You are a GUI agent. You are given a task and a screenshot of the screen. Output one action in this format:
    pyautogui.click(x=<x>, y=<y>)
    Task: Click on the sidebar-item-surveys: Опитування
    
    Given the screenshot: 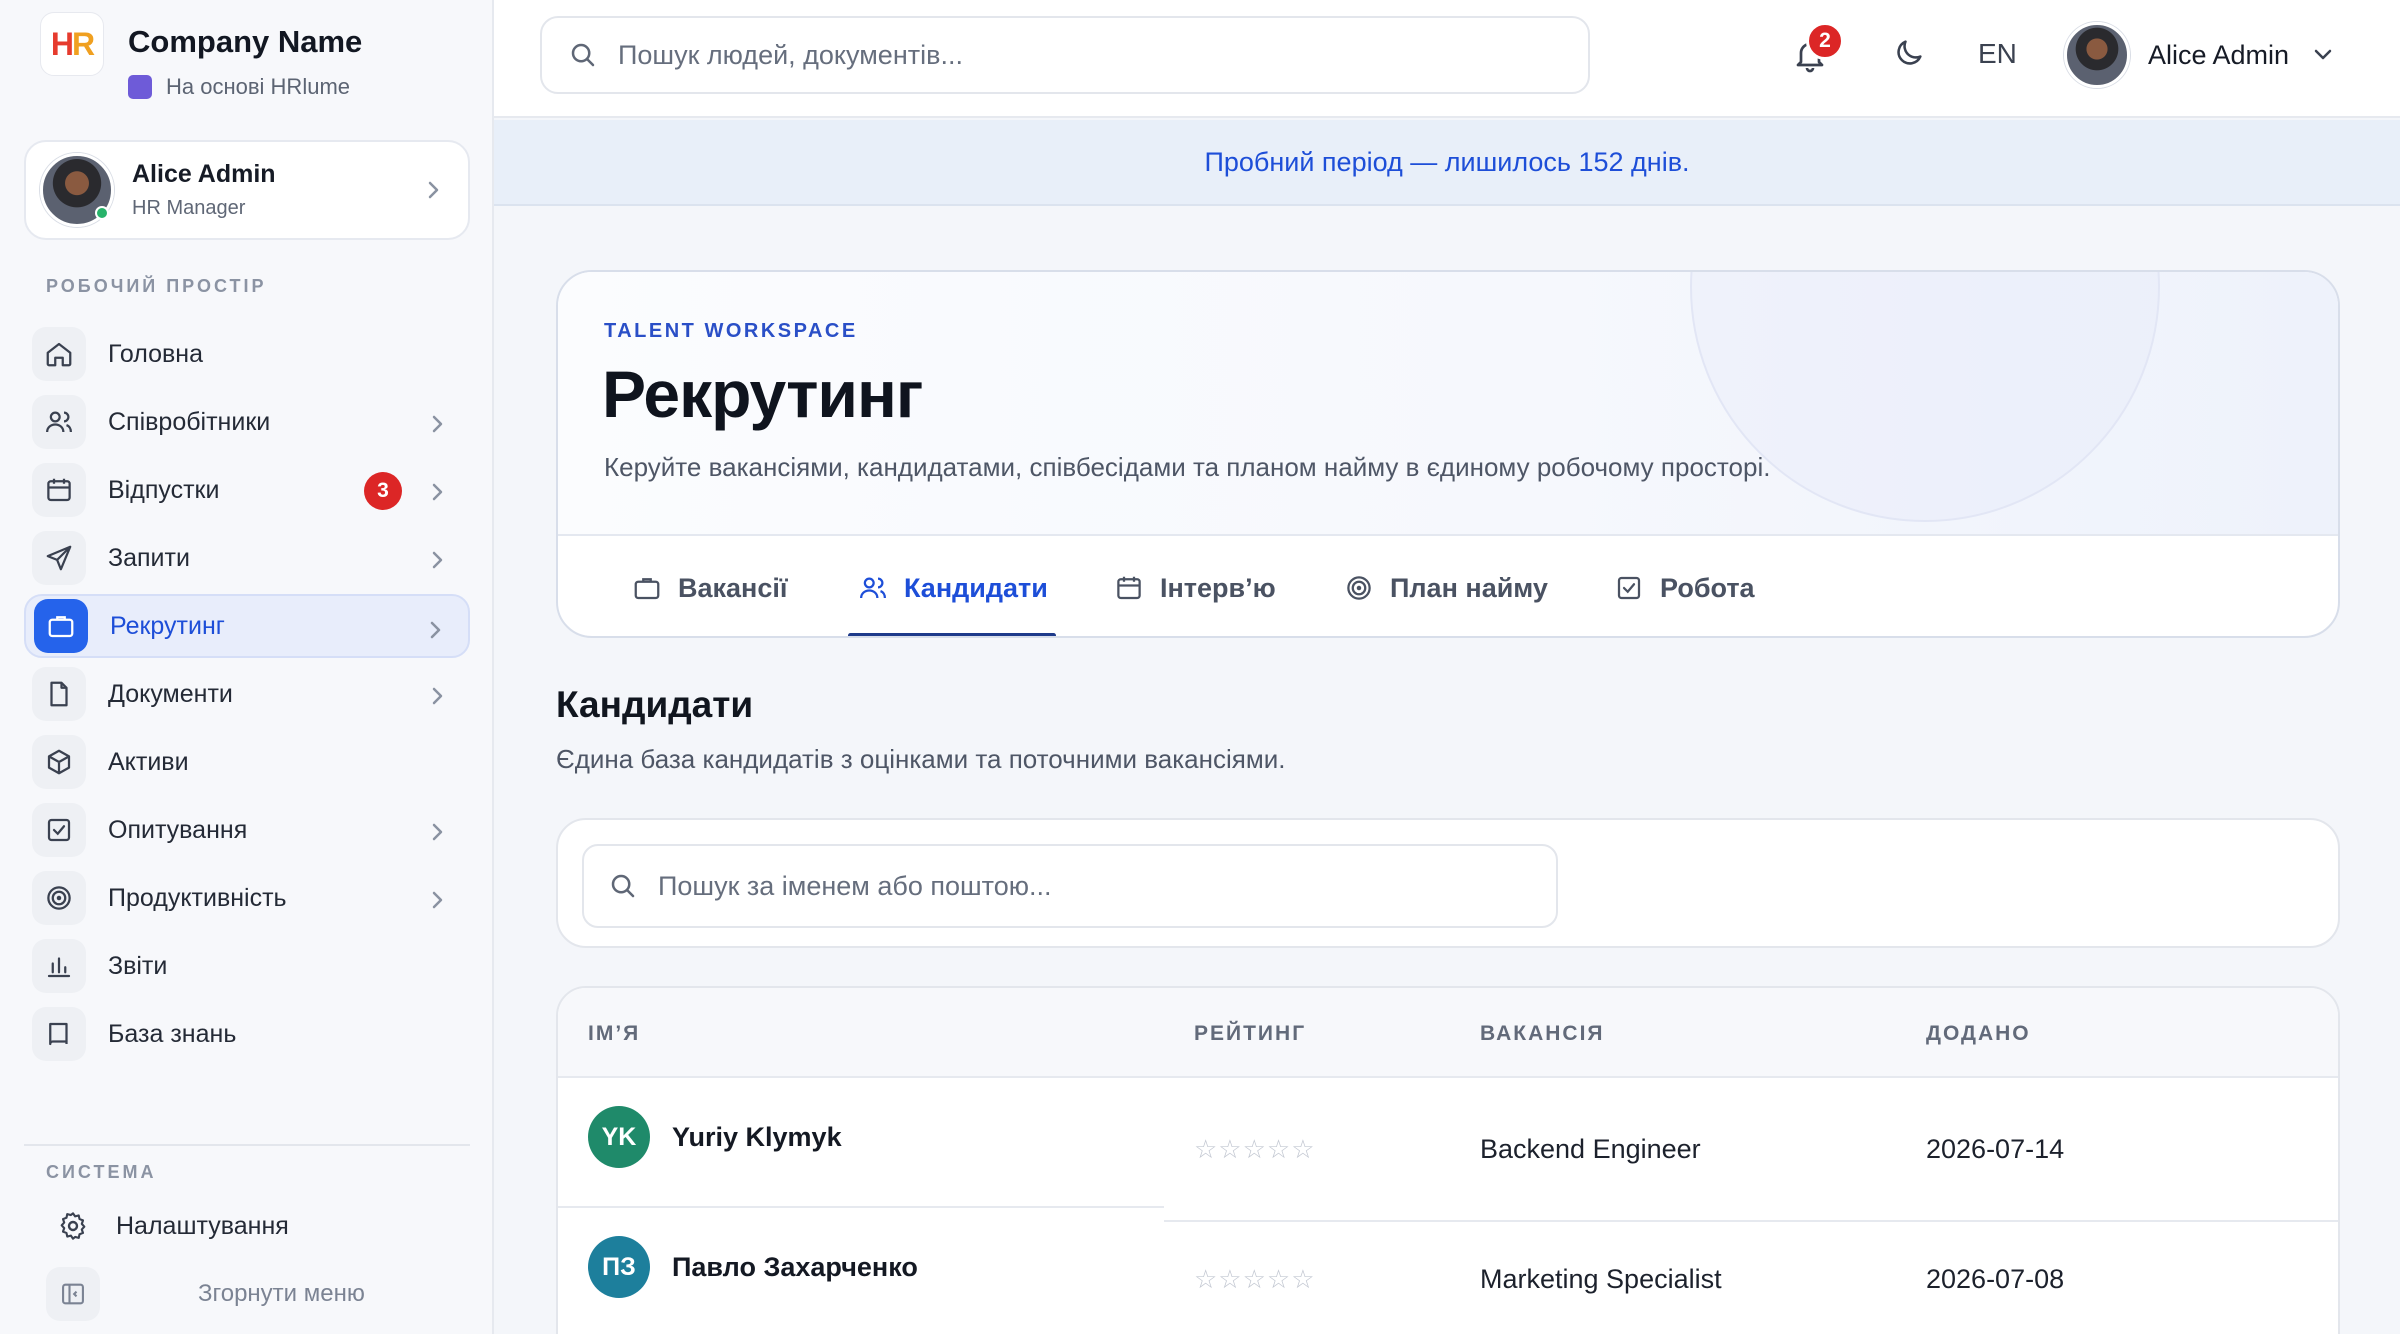 What is the action you would take?
    pyautogui.click(x=247, y=830)
    